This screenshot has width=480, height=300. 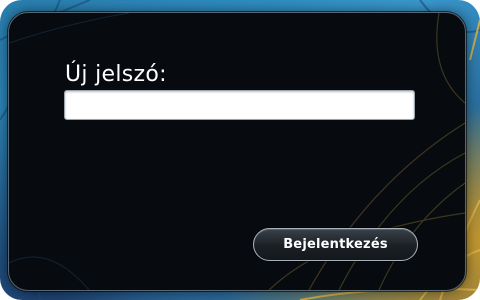 I want to click on login-button: Bejelentkezés, so click(x=335, y=244).